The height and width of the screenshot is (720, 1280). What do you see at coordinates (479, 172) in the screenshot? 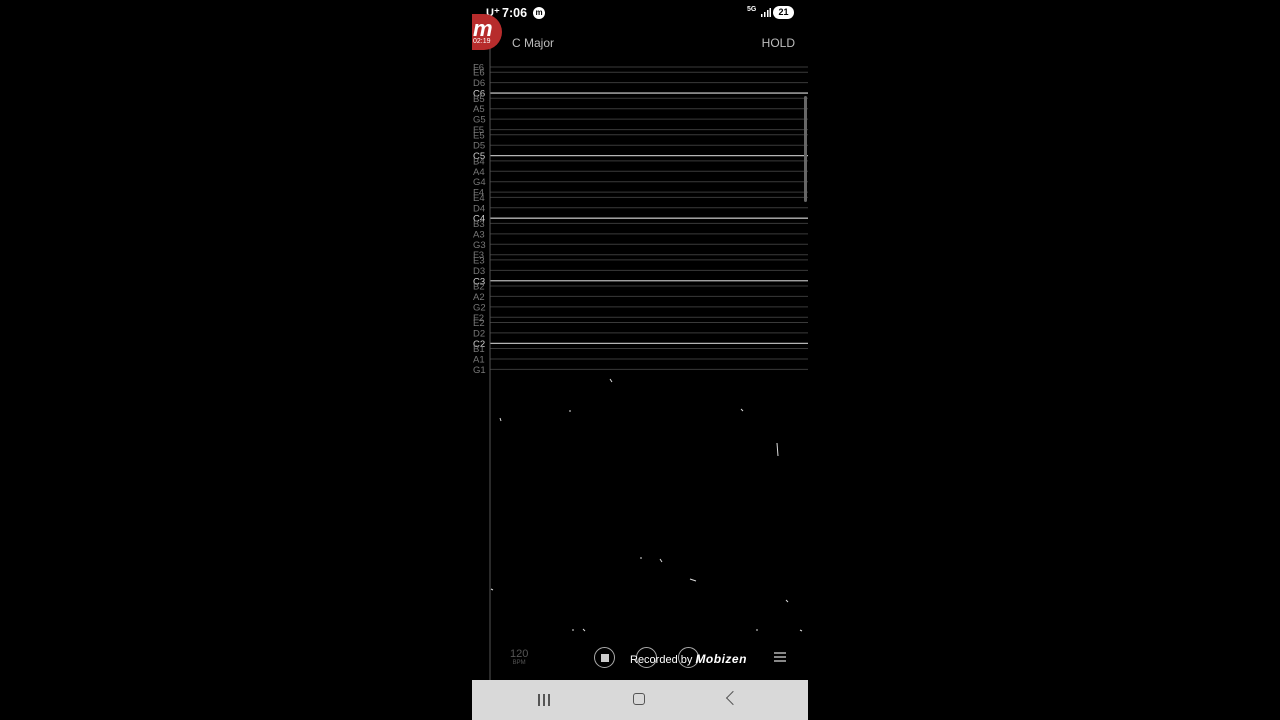
I see `note-label: A4` at bounding box center [479, 172].